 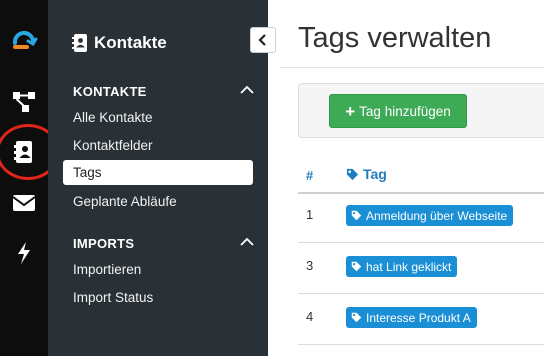 I want to click on table-header-divider, so click(x=421, y=193).